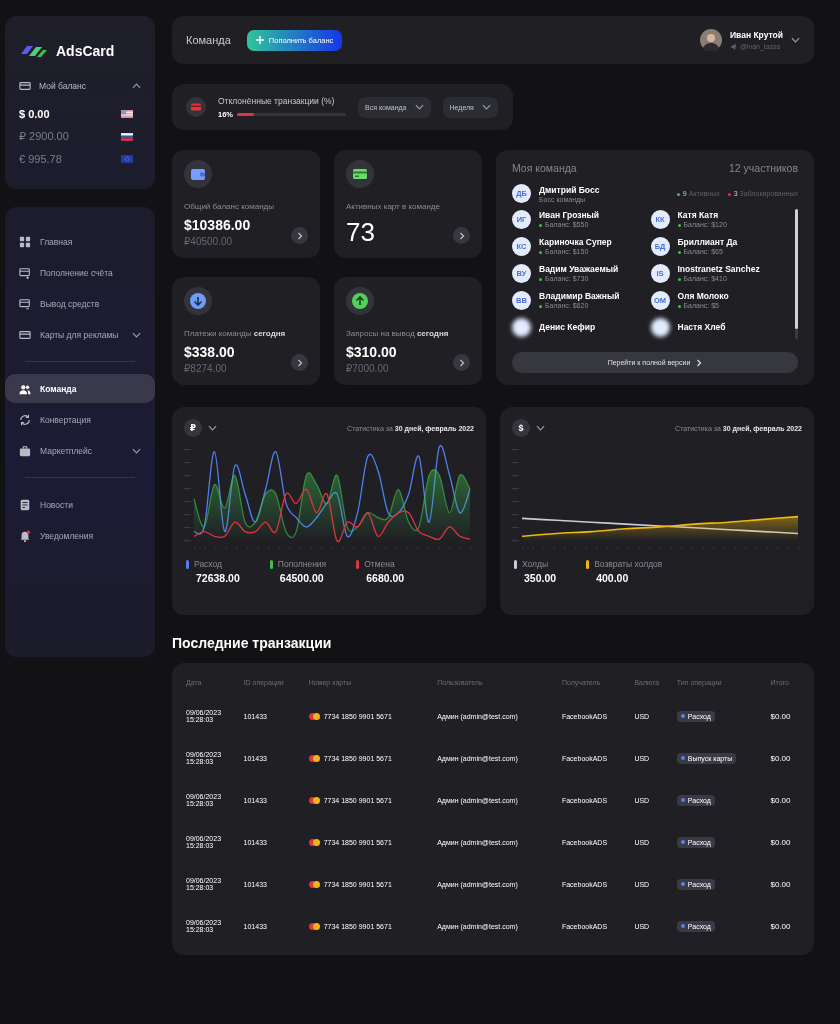  What do you see at coordinates (521, 428) in the screenshot?
I see `currency-button: $` at bounding box center [521, 428].